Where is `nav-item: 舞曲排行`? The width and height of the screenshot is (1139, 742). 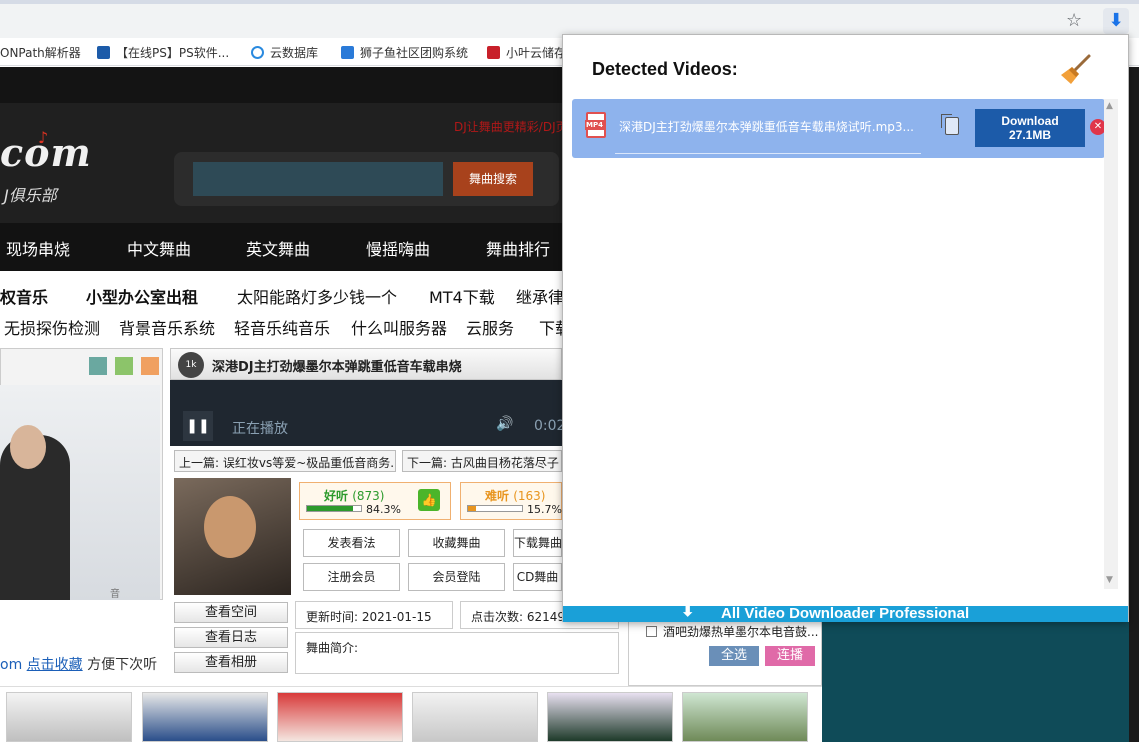 nav-item: 舞曲排行 is located at coordinates (518, 248).